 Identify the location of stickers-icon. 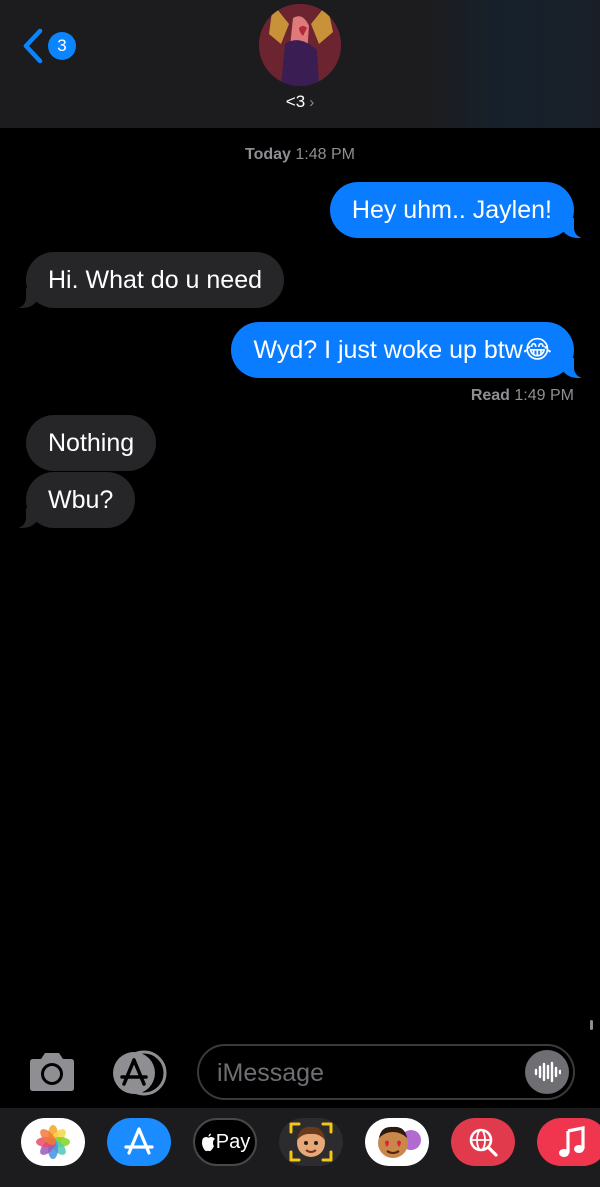
(399, 1142).